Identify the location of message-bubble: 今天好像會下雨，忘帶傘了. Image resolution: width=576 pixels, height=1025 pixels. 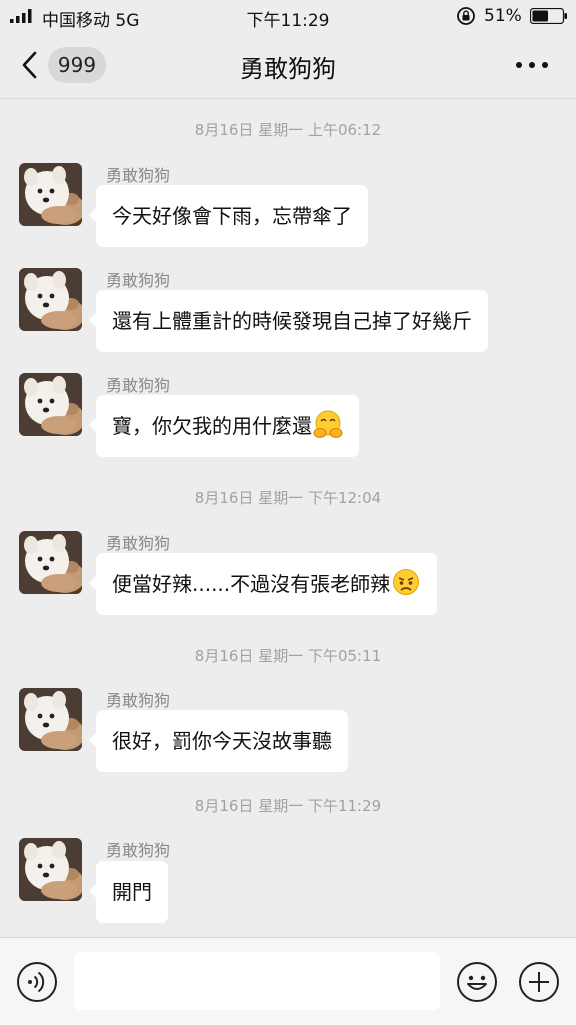
(228, 216).